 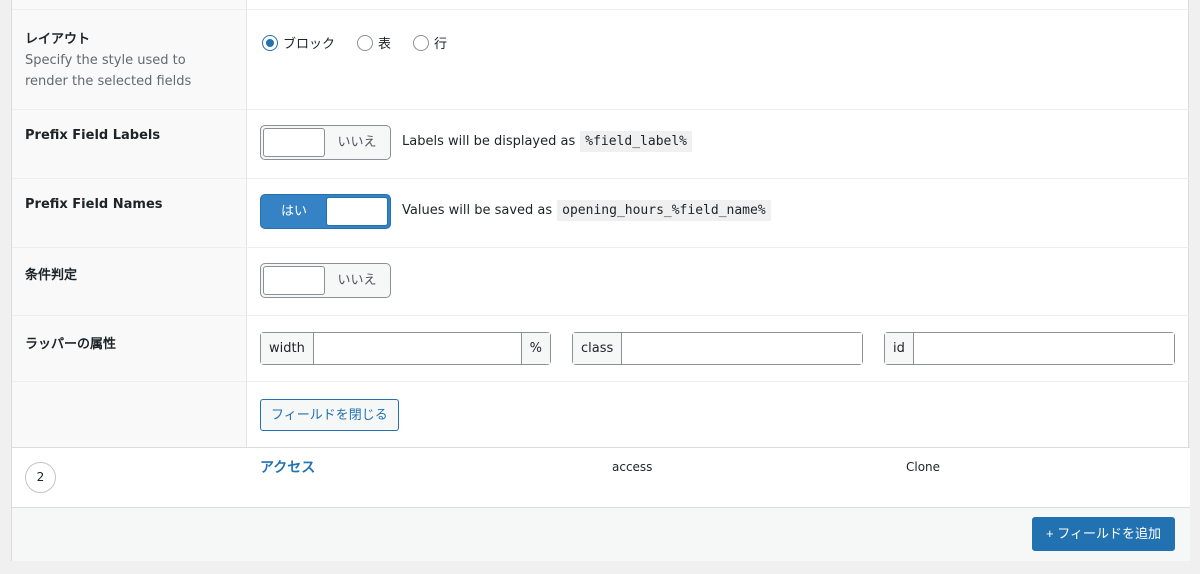 What do you see at coordinates (601, 534) in the screenshot?
I see `field-list-footer: + フィールドを追加` at bounding box center [601, 534].